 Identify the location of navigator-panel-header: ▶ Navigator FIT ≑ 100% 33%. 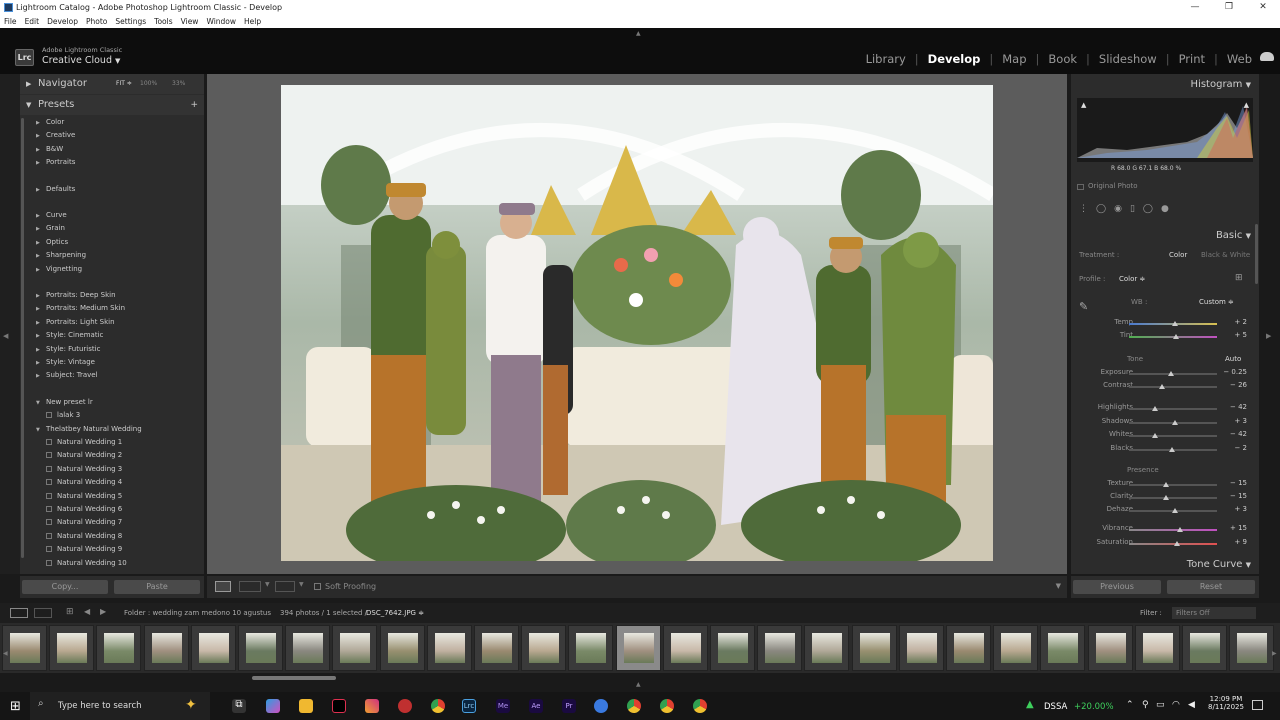
(112, 84).